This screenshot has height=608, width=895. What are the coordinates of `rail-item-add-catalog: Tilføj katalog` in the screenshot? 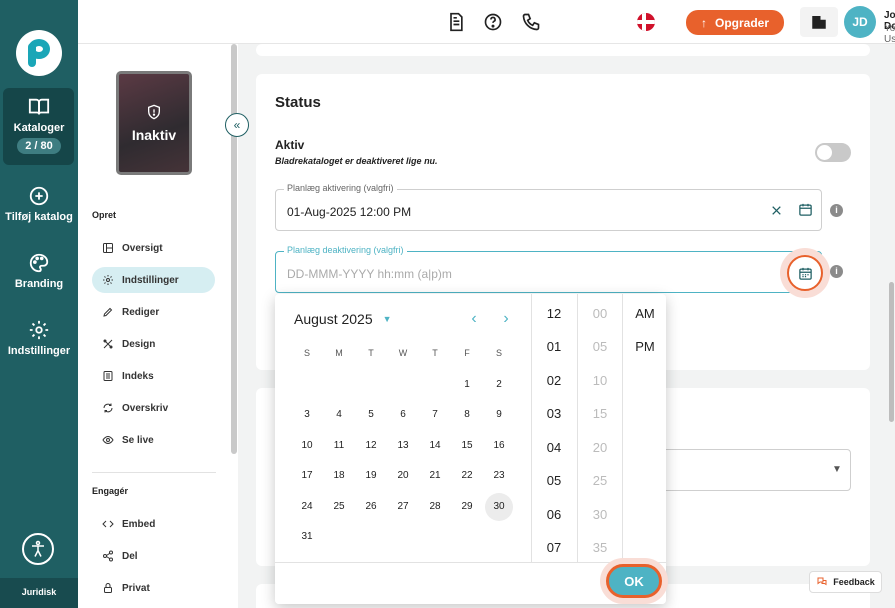 It's located at (39, 204).